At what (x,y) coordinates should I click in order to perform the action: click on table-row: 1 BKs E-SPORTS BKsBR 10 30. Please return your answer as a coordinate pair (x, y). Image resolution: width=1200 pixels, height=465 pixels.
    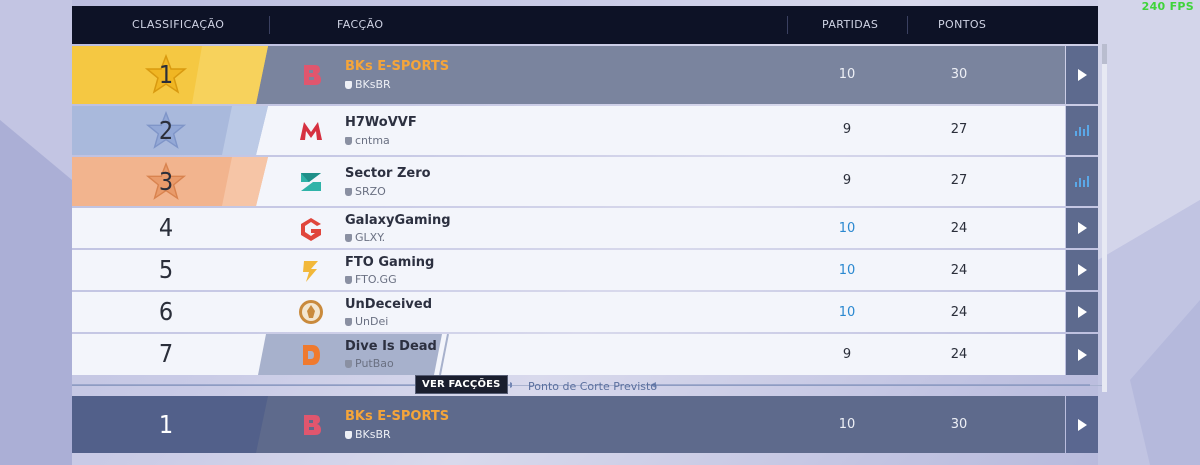
    Looking at the image, I should click on (568, 75).